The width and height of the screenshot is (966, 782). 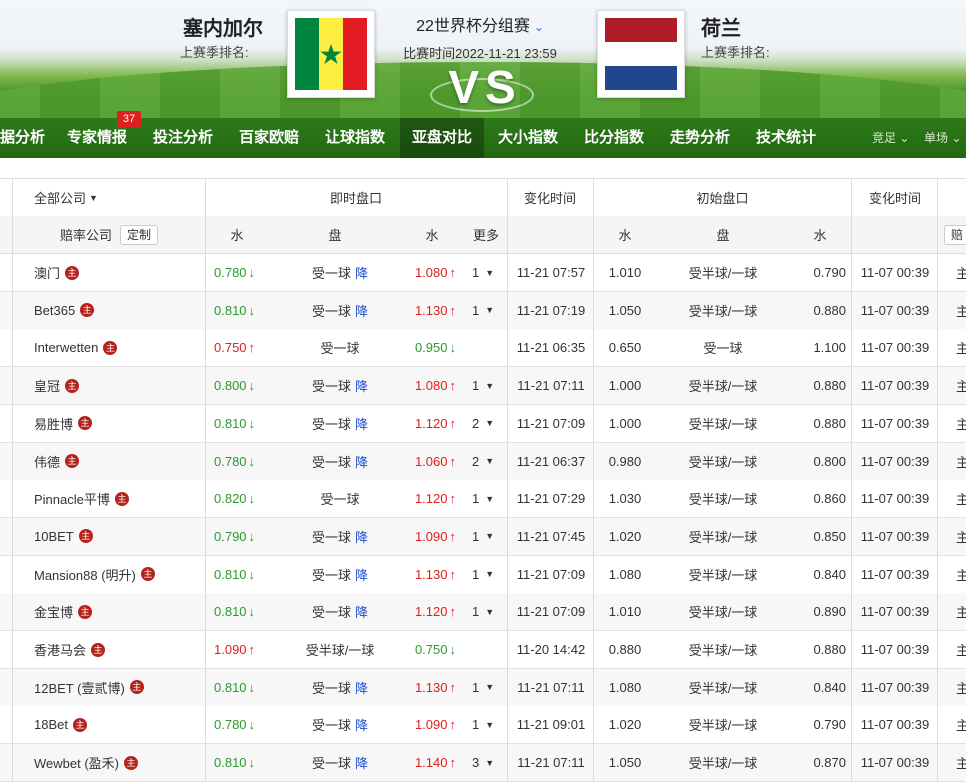 I want to click on initial-water-2: 0.880, so click(x=829, y=423).